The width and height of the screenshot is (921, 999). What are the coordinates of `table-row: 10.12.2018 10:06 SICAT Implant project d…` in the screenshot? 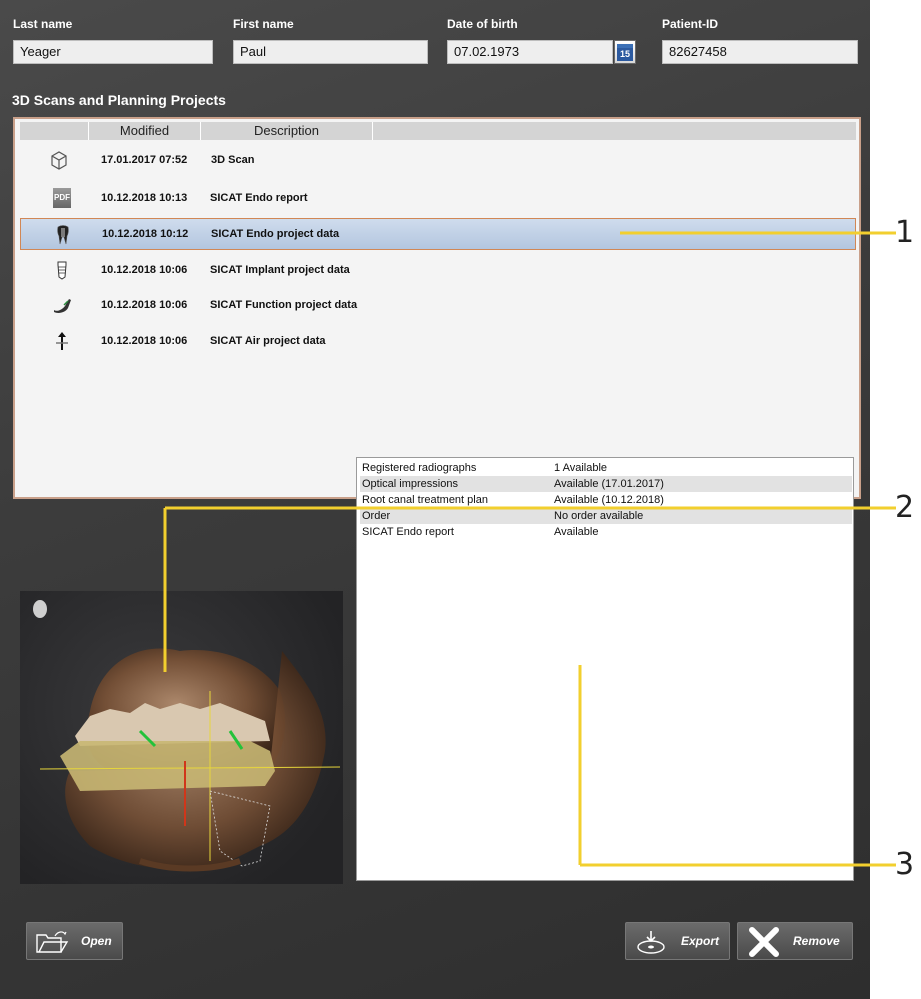 It's located at (438, 270).